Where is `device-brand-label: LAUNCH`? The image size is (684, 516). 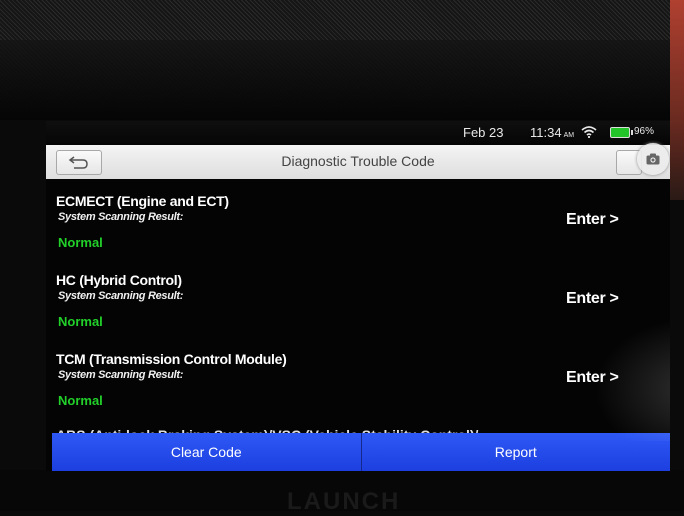
device-brand-label: LAUNCH is located at coordinates (344, 501).